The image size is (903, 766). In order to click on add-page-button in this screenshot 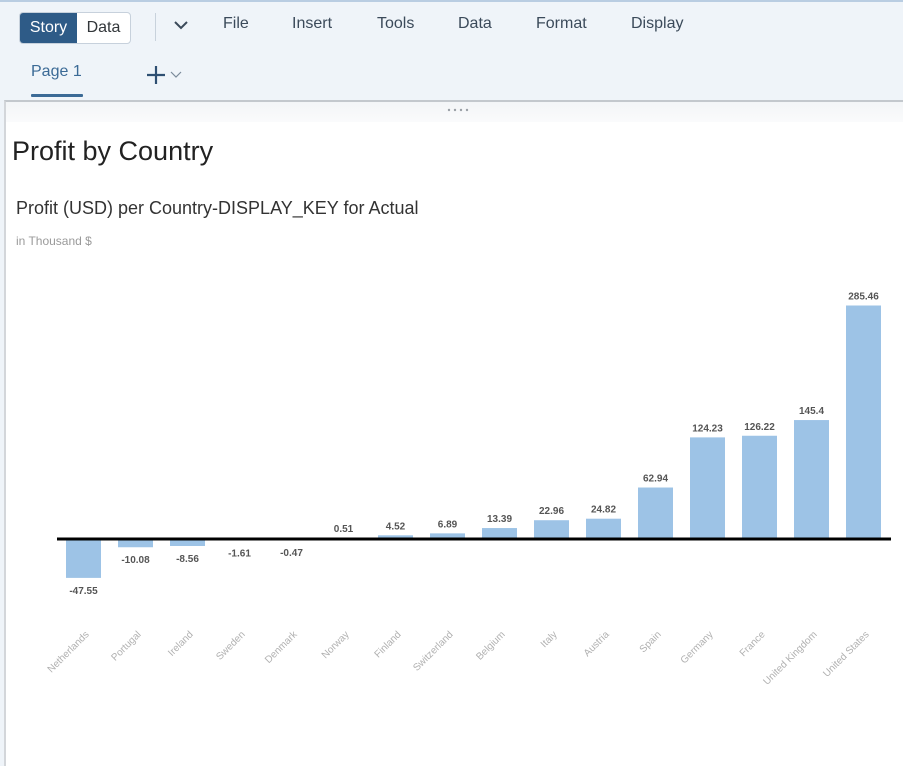, I will do `click(166, 74)`.